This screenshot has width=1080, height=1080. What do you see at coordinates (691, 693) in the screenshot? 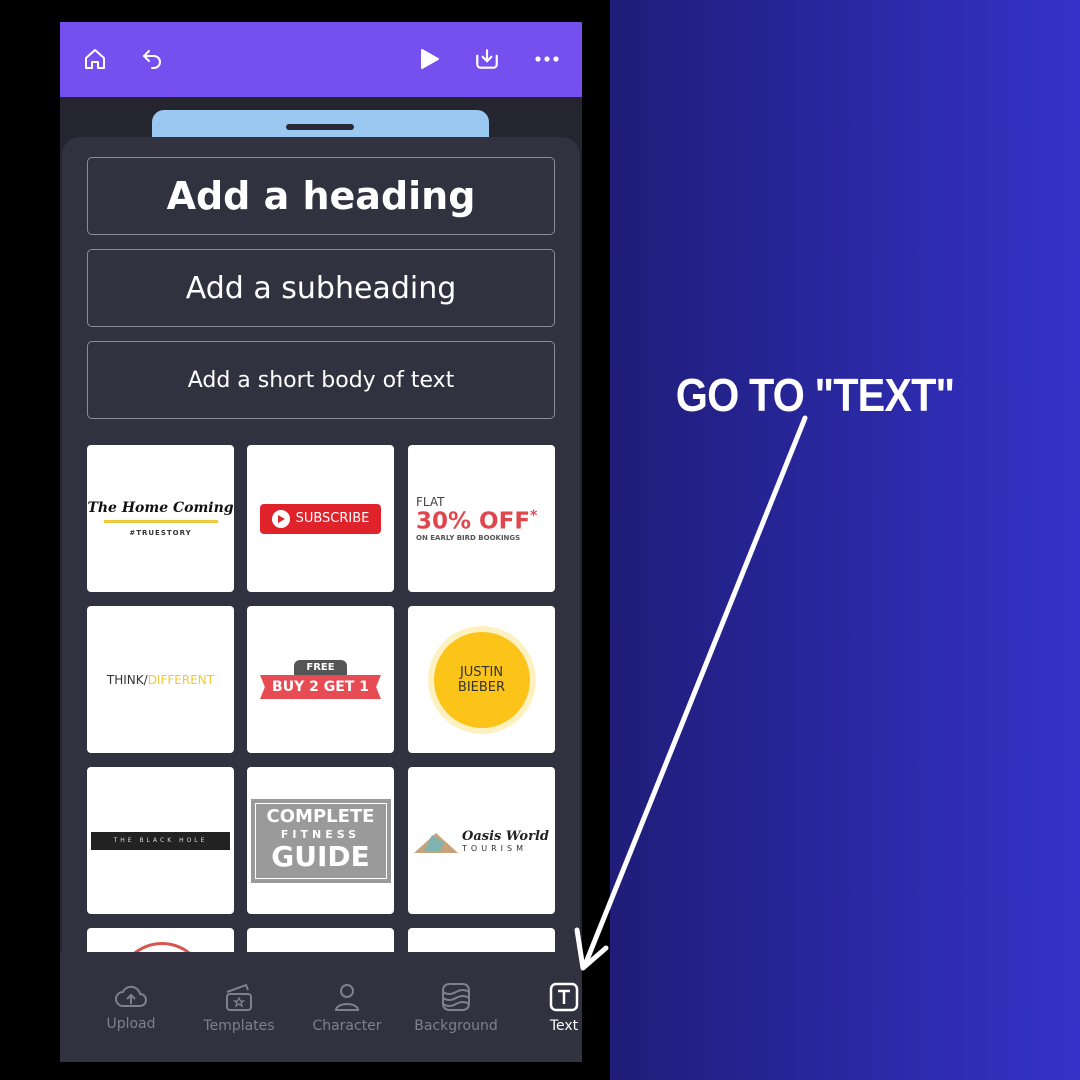
I see `arrow-pointer` at bounding box center [691, 693].